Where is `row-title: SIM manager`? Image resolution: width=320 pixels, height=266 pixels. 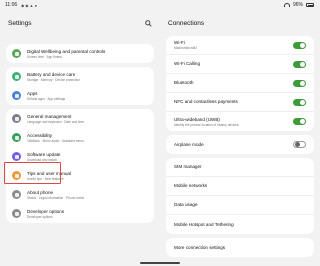
row-title: SIM manager is located at coordinates (188, 166).